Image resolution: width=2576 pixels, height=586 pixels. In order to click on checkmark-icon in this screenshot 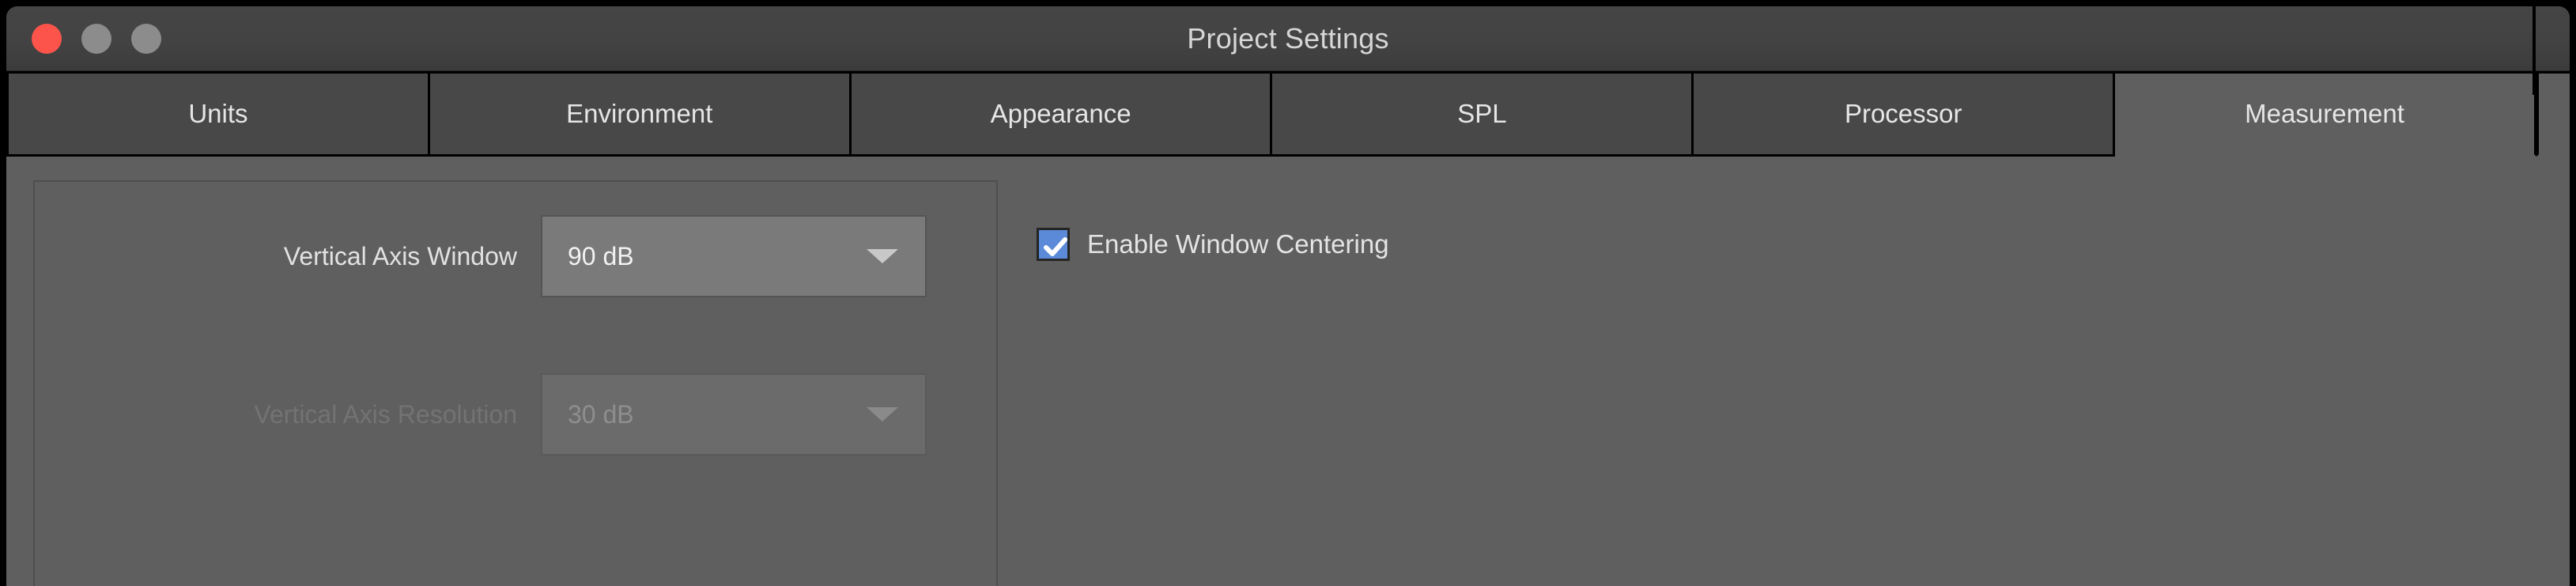, I will do `click(1055, 247)`.